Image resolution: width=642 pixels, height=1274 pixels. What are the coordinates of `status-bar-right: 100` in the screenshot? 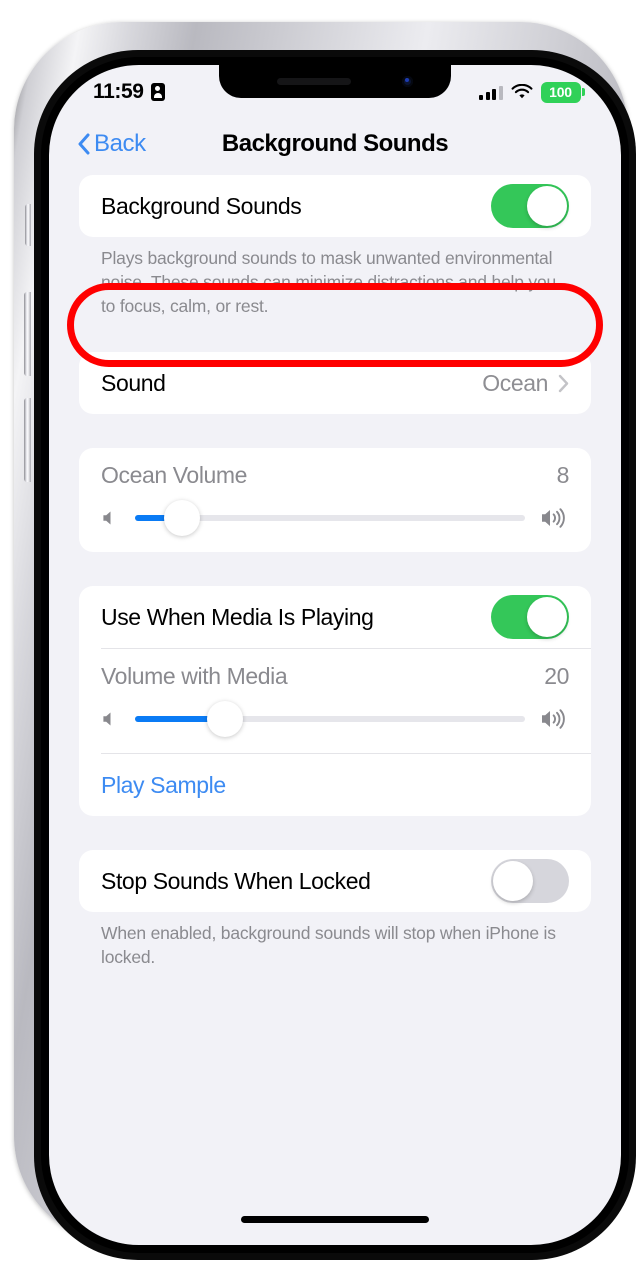 It's located at (532, 92).